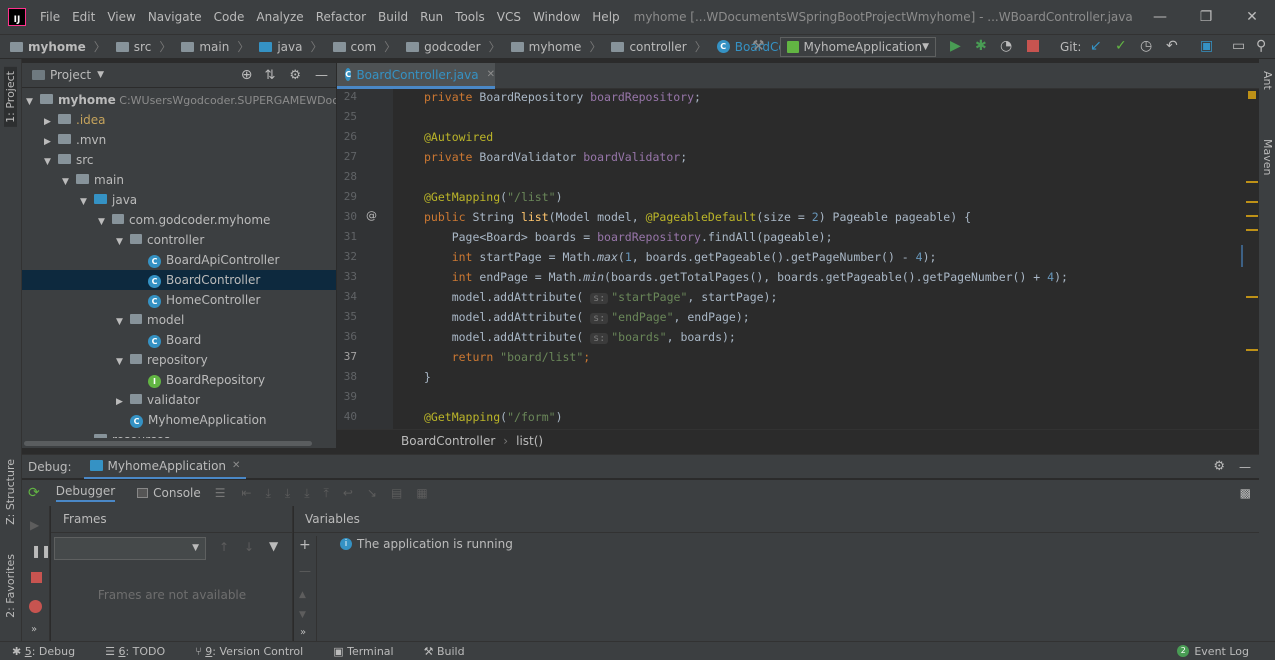 The image size is (1275, 660). I want to click on tab-structure: Z: Structure, so click(10, 492).